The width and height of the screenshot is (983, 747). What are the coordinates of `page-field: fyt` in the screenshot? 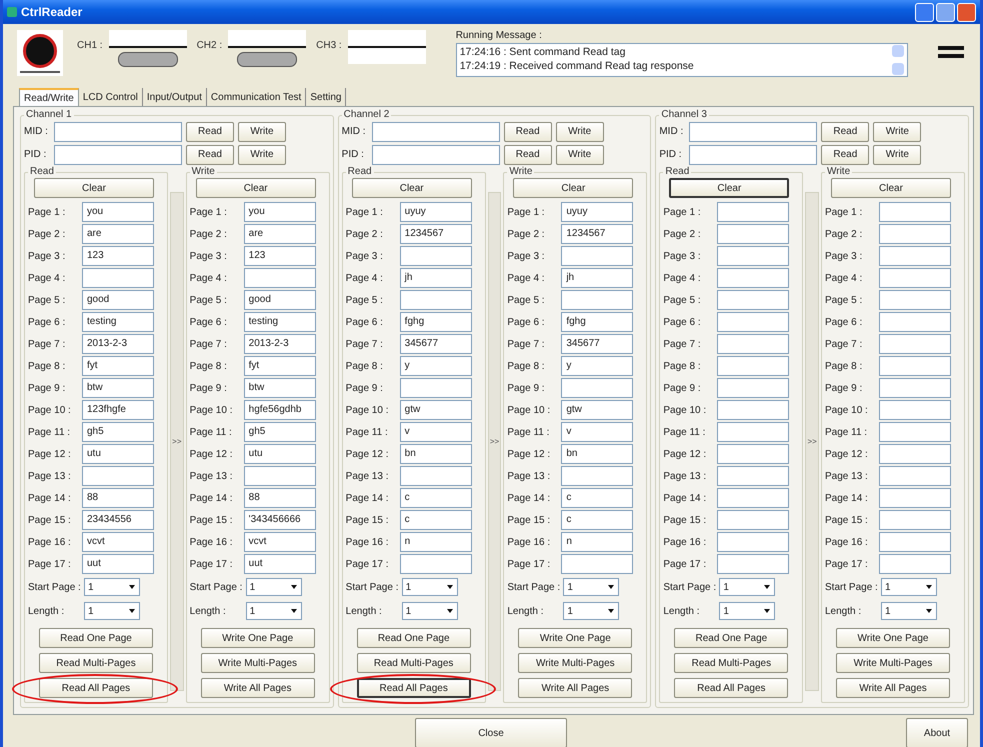 It's located at (280, 366).